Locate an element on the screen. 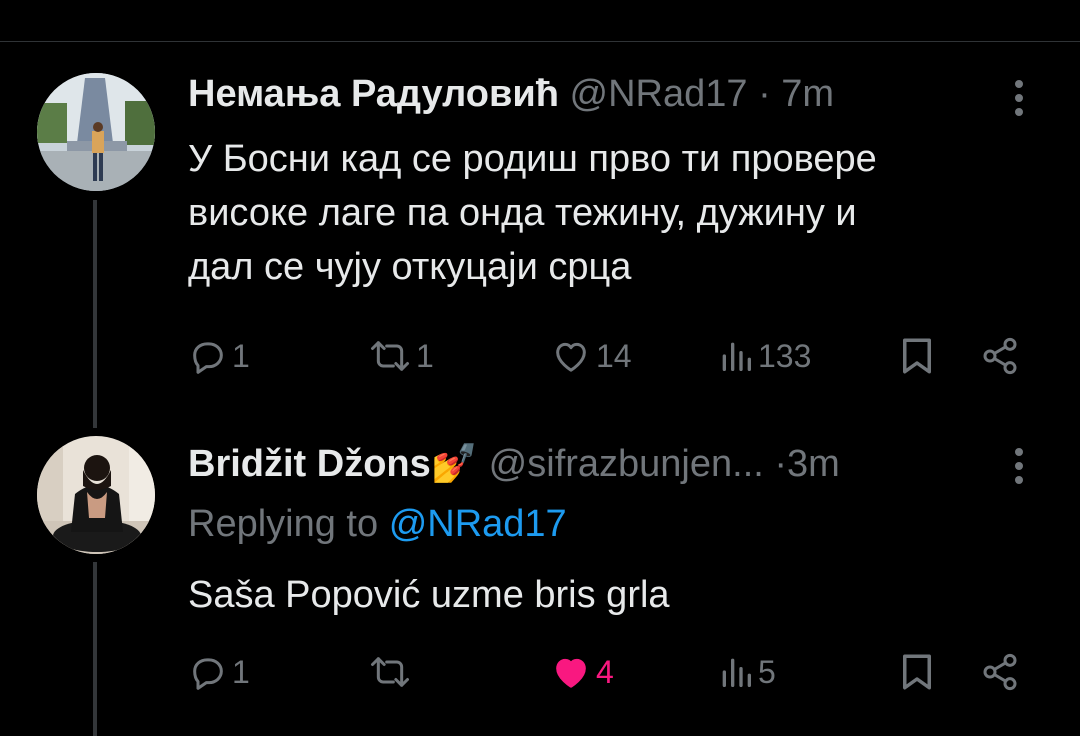 This screenshot has width=1080, height=736. tweet-header: Bridžit Džons💅 @sifrazbunjen... ·3m is located at coordinates (514, 464).